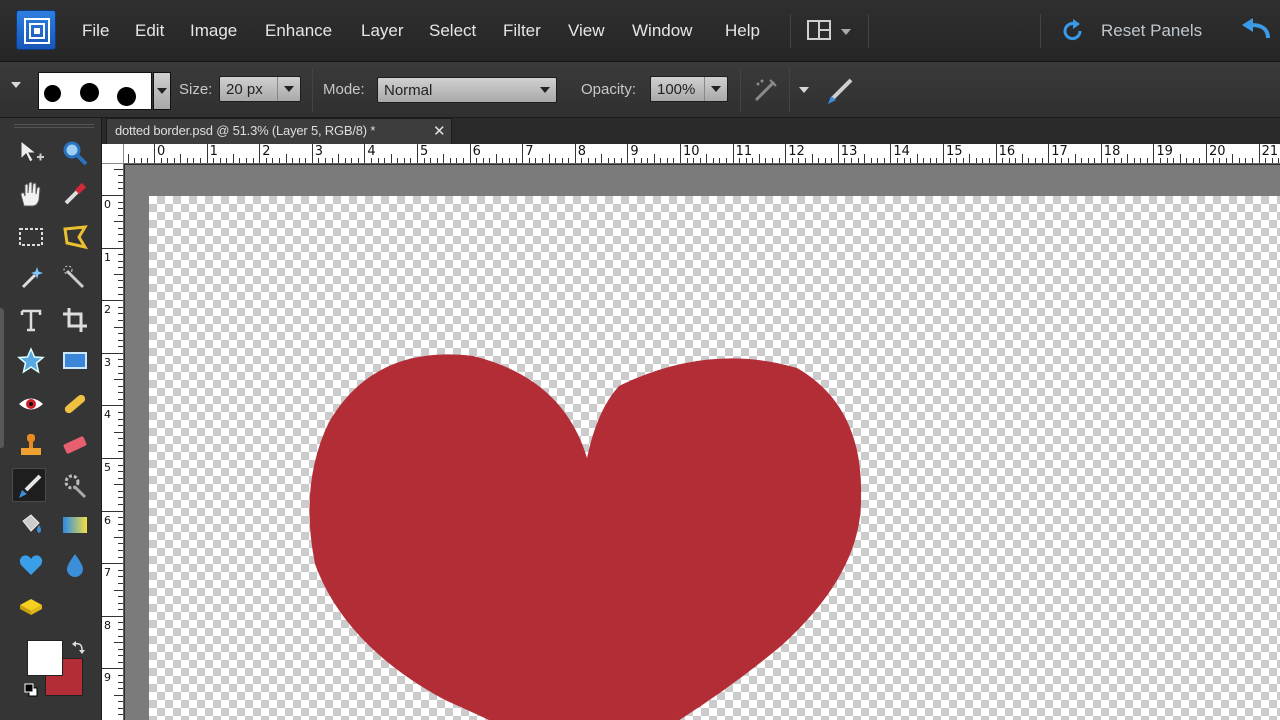 This screenshot has height=720, width=1280. What do you see at coordinates (586, 31) in the screenshot?
I see `menu-view: View` at bounding box center [586, 31].